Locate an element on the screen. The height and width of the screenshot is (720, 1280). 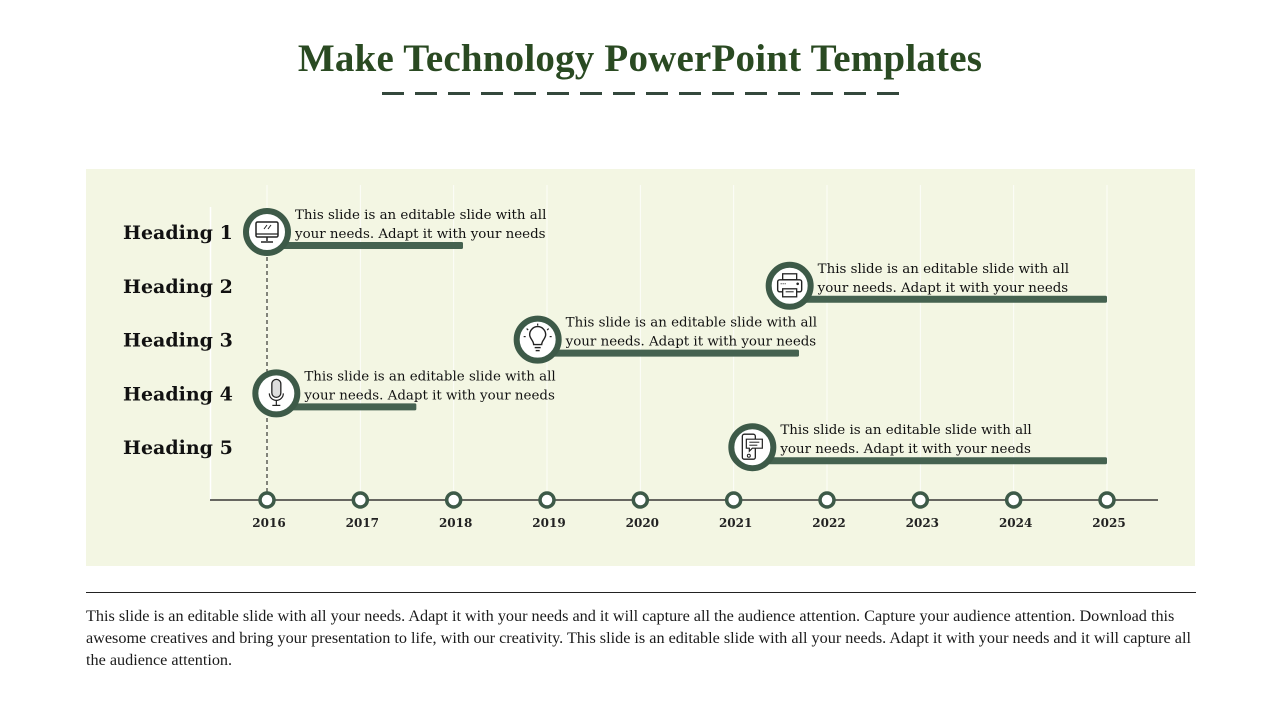
year-label-2024: 2024 is located at coordinates (1015, 523).